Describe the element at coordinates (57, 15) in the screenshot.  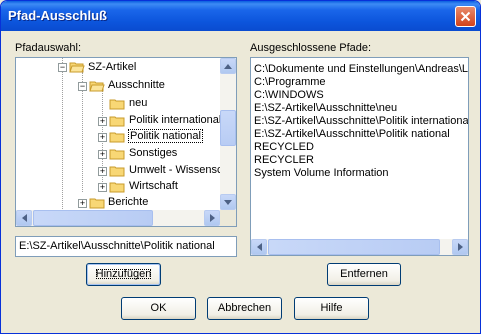
I see `window-title: Pfad-Ausschluß` at that location.